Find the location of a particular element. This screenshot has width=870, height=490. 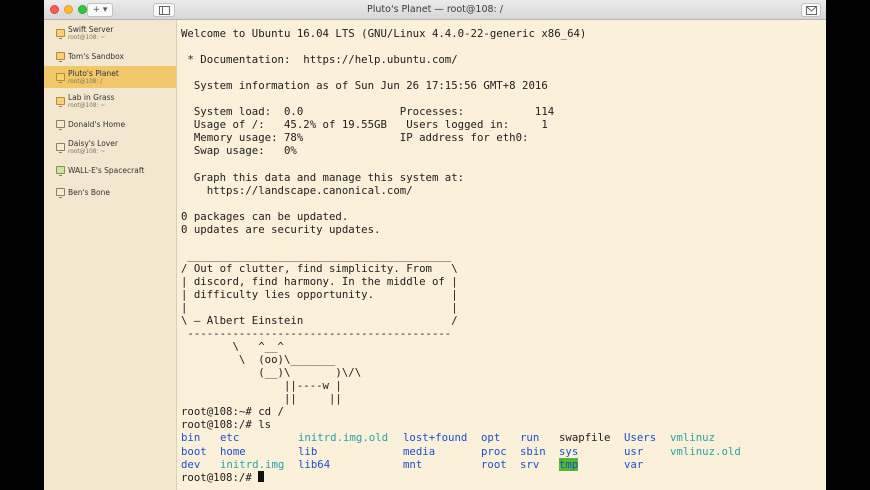

ls-entry: initrd.img.old is located at coordinates (343, 438).